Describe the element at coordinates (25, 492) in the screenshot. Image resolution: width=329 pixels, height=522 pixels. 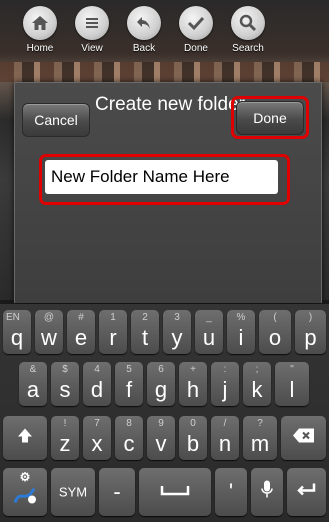
I see `settings-key: ⚙` at that location.